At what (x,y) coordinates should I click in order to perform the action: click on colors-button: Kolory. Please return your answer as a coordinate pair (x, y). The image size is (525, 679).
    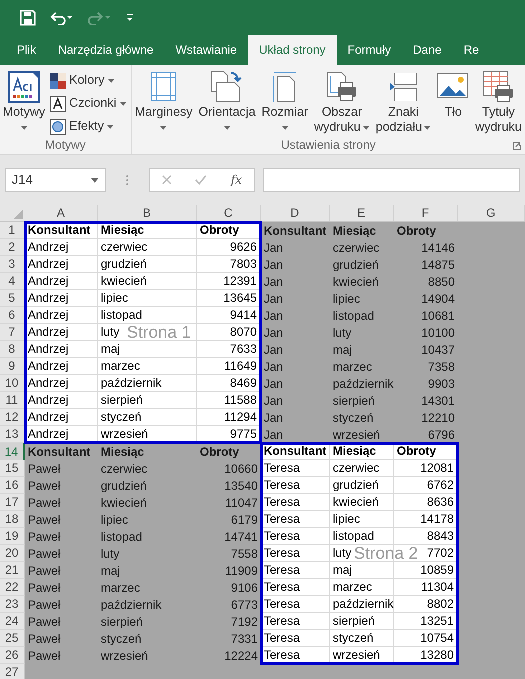
    Looking at the image, I should click on (88, 80).